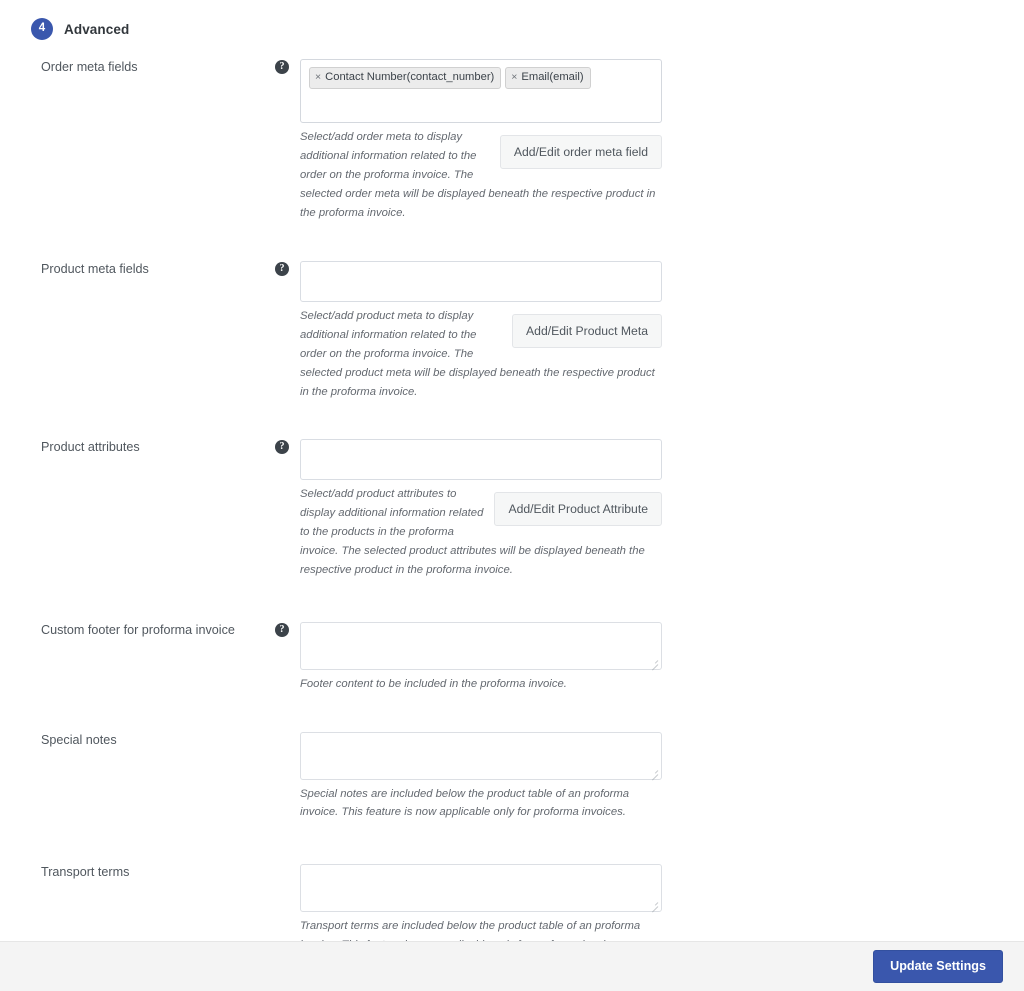 The width and height of the screenshot is (1024, 991). Describe the element at coordinates (587, 331) in the screenshot. I see `add-edit-button: Add/Edit Product Meta` at that location.